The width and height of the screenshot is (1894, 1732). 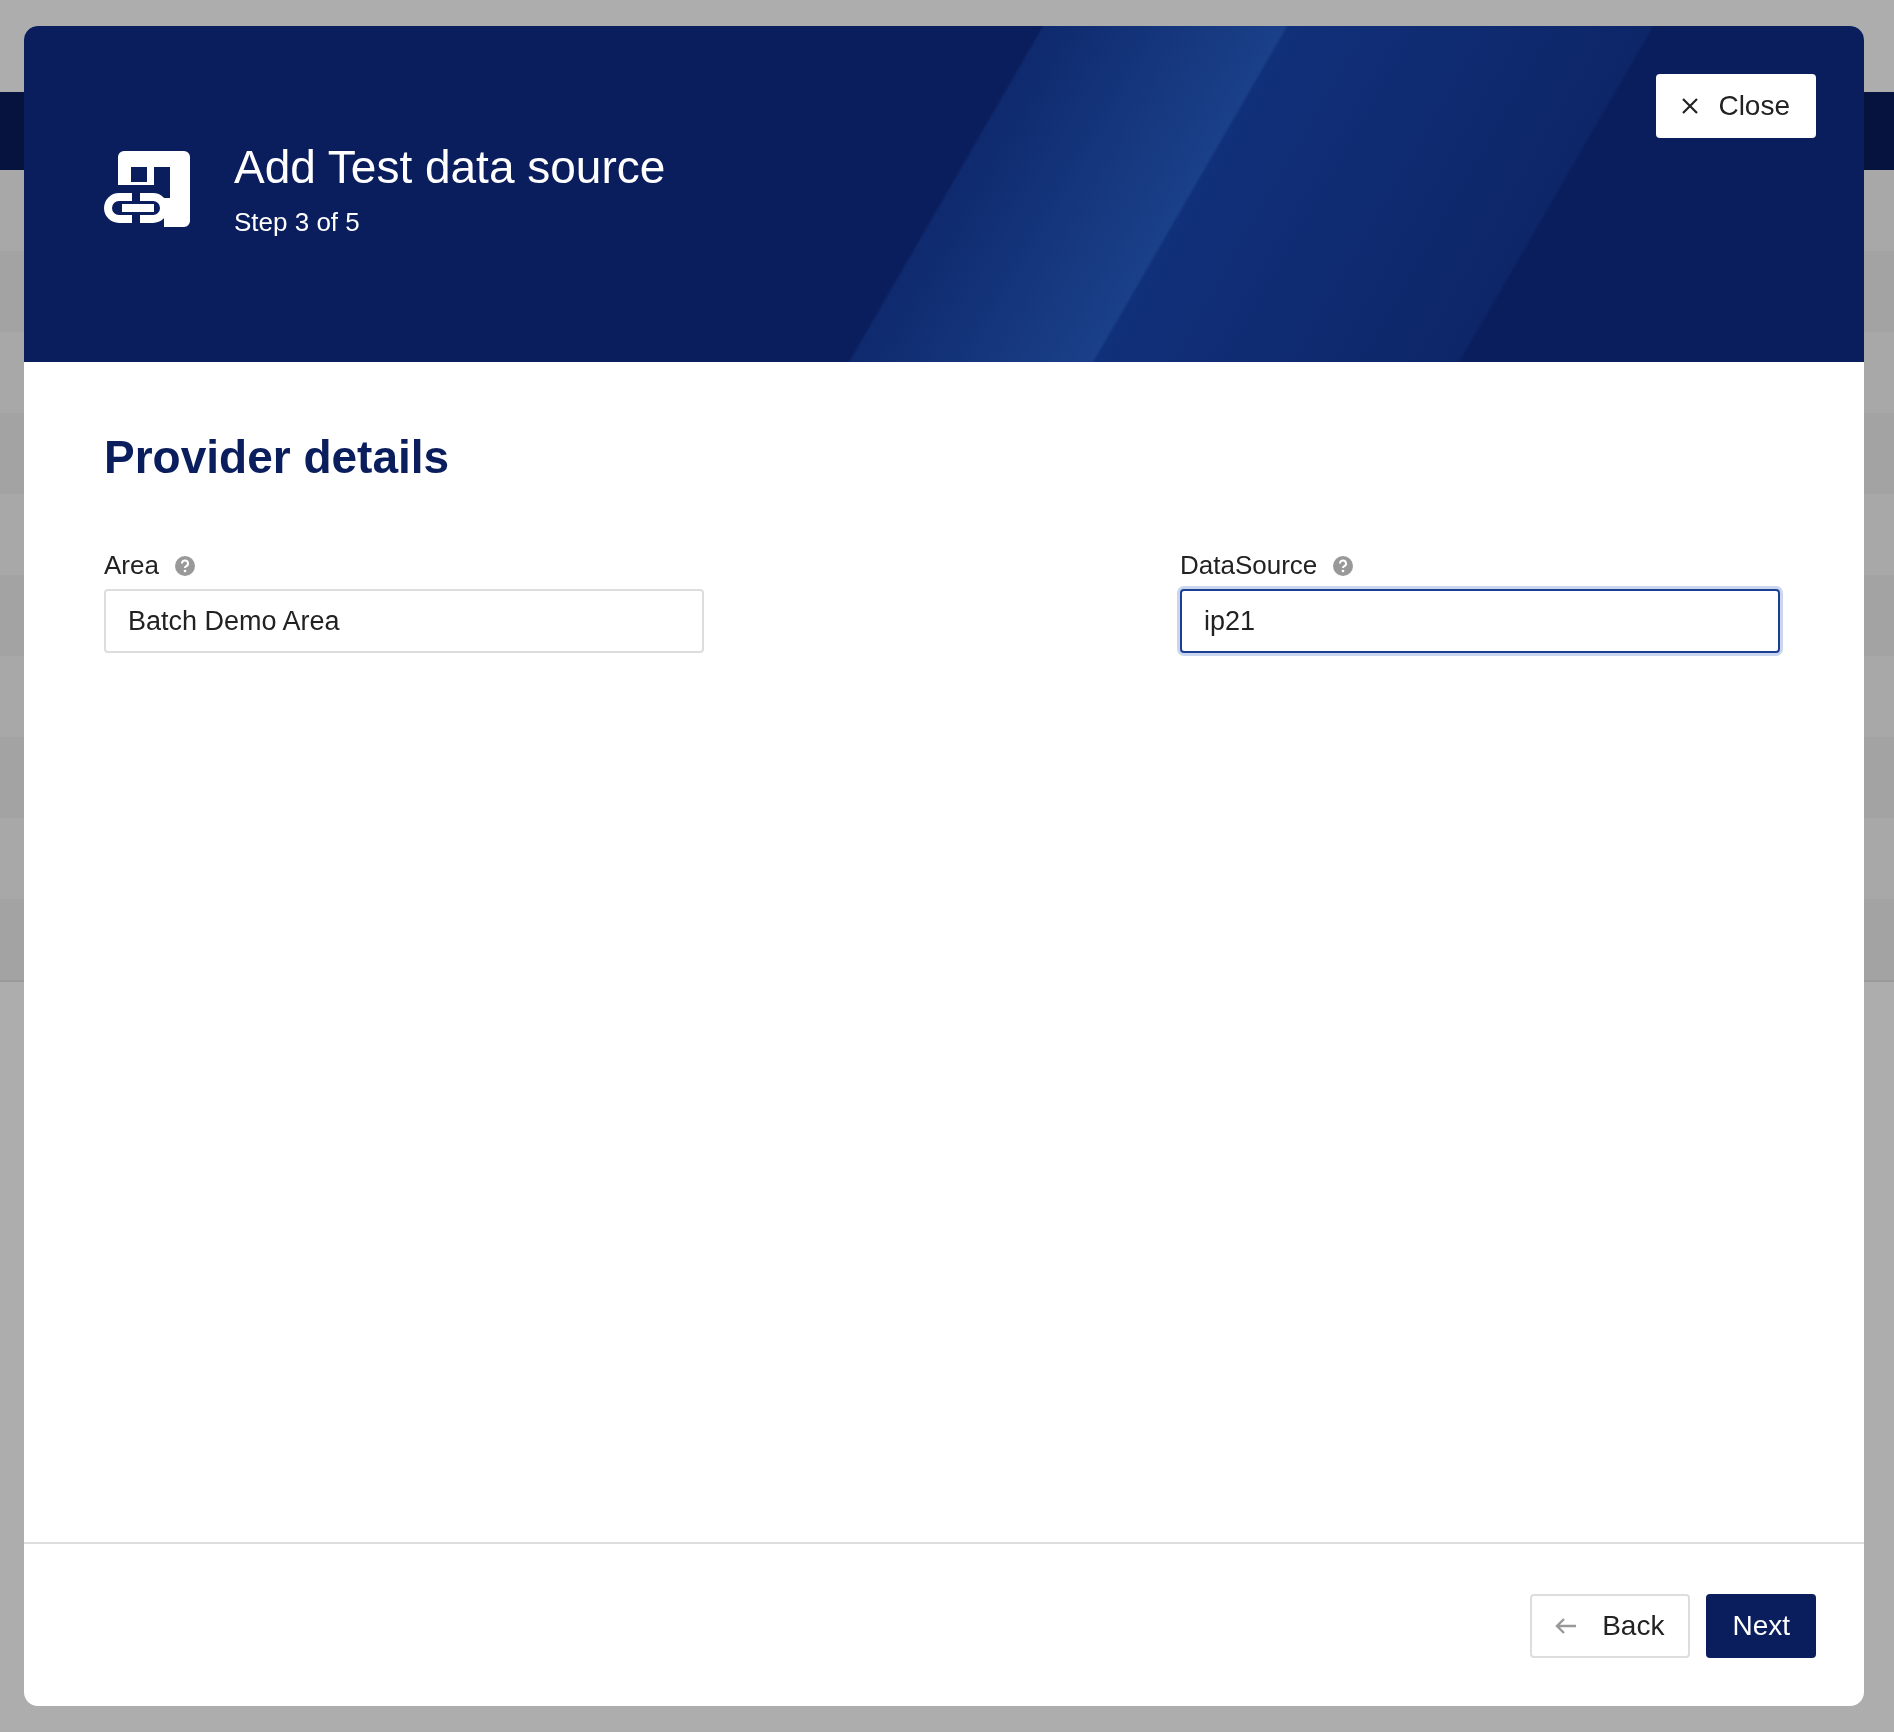 I want to click on arrow-left-icon, so click(x=1566, y=1626).